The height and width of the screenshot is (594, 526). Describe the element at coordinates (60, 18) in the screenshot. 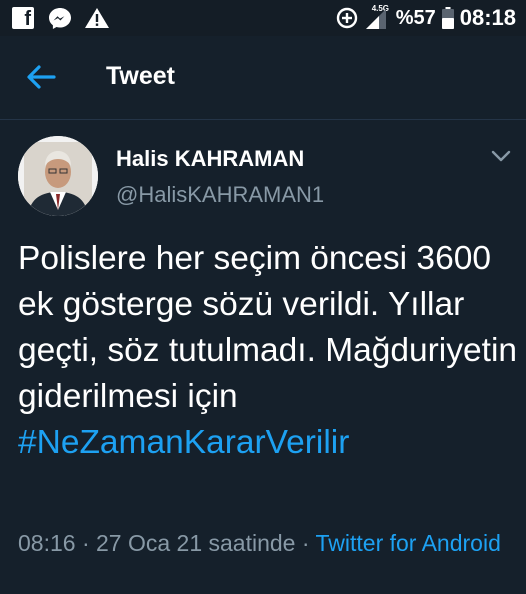

I see `messenger-icon` at that location.